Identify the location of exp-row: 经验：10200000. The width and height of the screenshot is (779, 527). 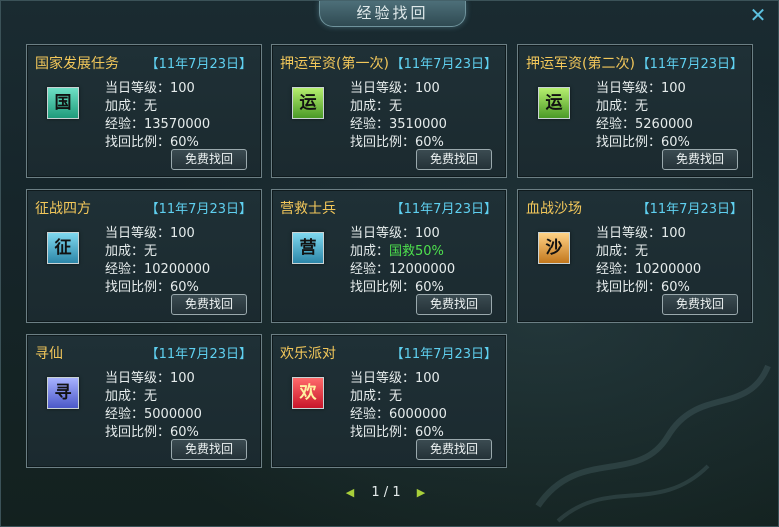
(648, 270).